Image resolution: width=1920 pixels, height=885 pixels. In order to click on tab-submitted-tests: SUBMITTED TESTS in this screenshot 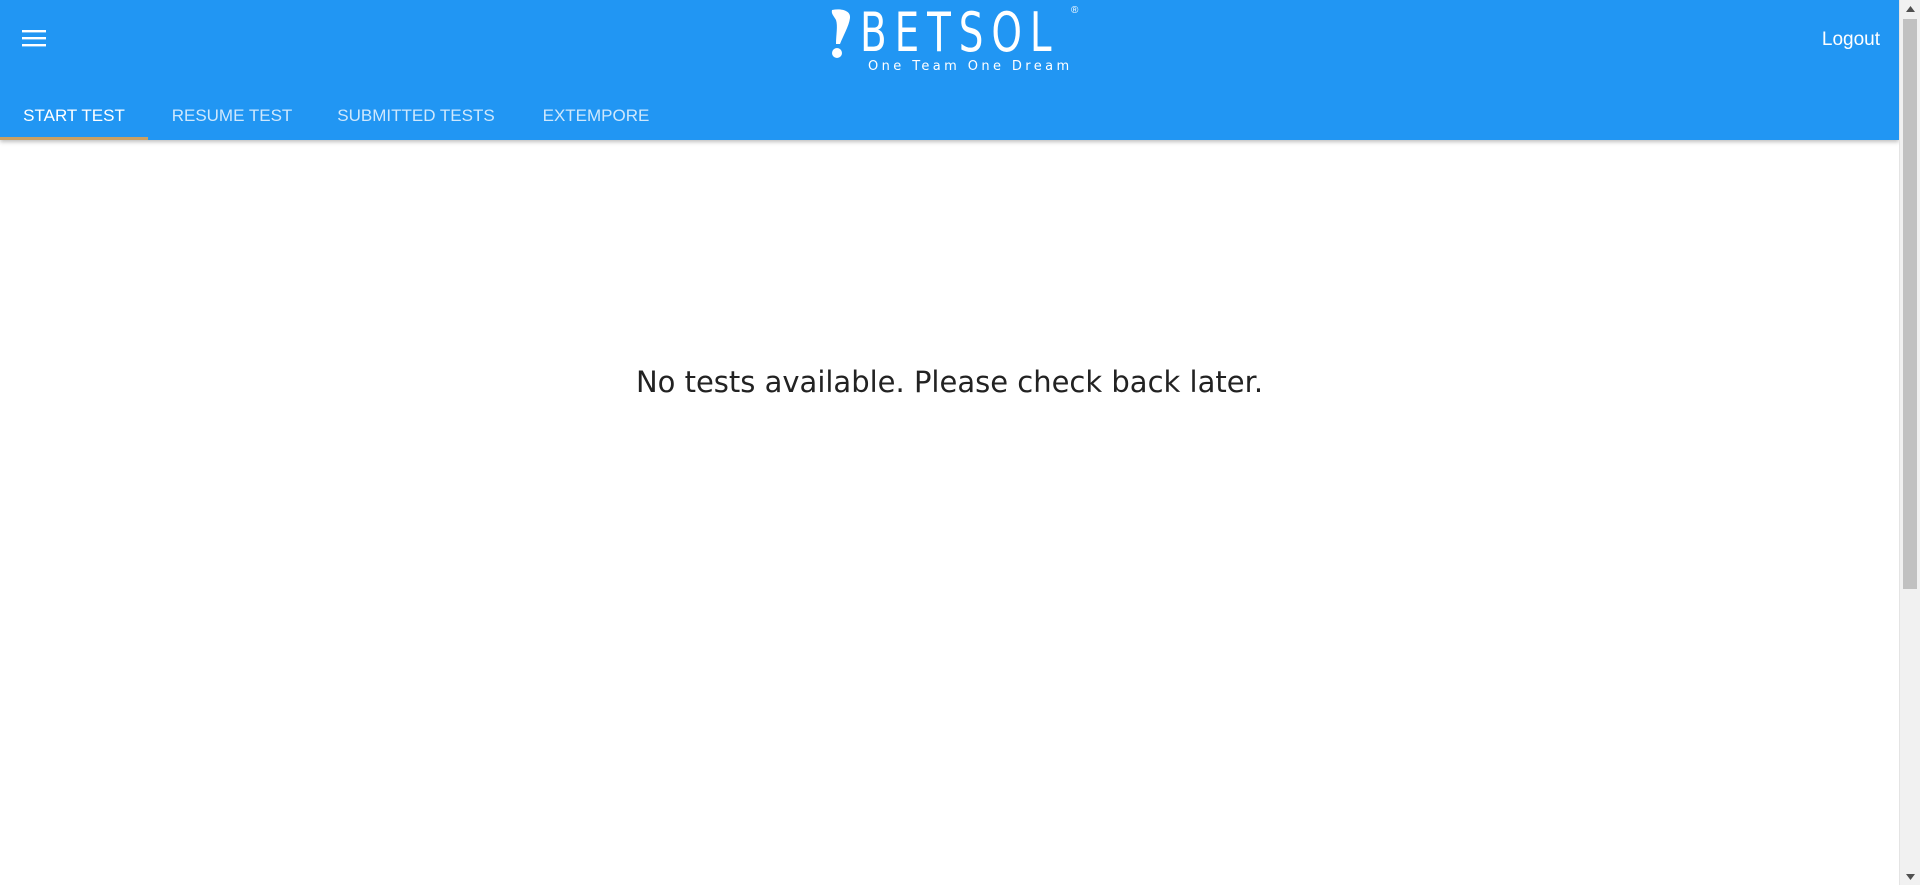, I will do `click(416, 116)`.